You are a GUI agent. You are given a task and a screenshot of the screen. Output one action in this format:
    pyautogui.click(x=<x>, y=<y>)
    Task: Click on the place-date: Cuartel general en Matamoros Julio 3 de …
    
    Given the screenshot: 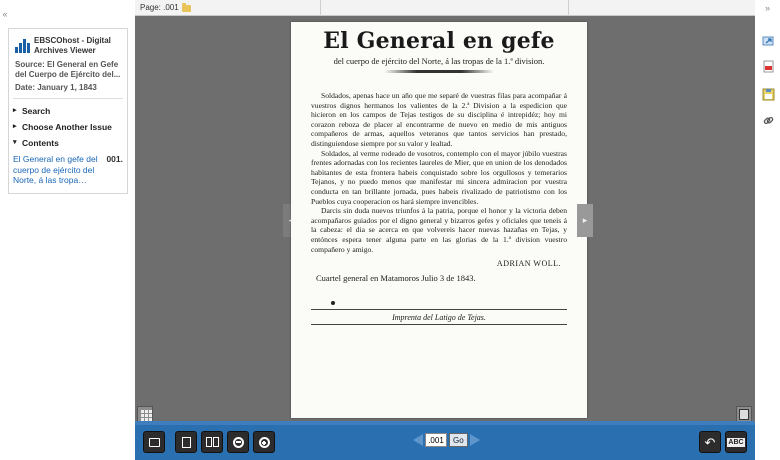 What is the action you would take?
    pyautogui.click(x=396, y=278)
    